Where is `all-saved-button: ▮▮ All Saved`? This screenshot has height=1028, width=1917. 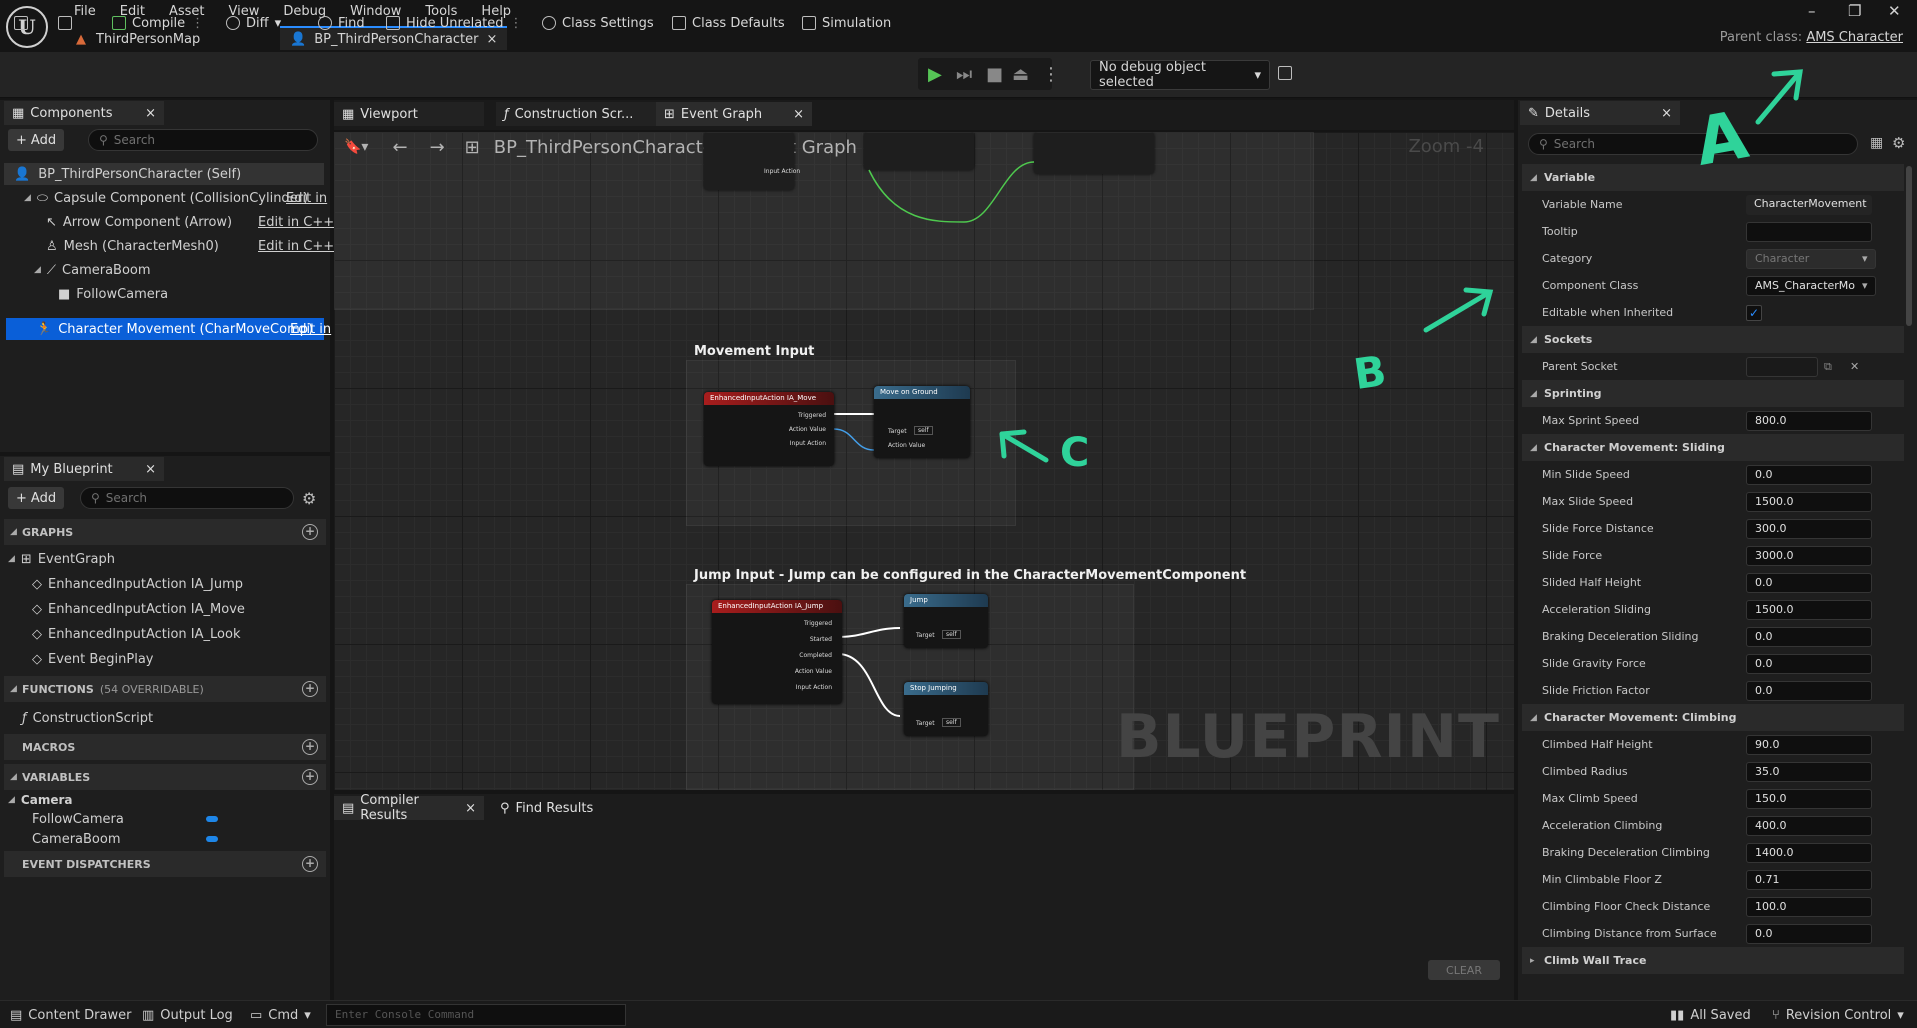
all-saved-button: ▮▮ All Saved is located at coordinates (1710, 1015).